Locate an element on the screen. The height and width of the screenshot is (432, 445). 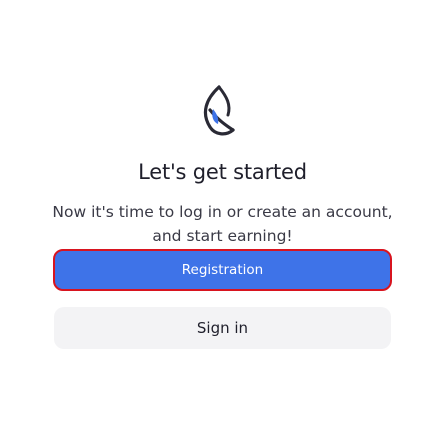
registration-button-label: Registration is located at coordinates (222, 270).